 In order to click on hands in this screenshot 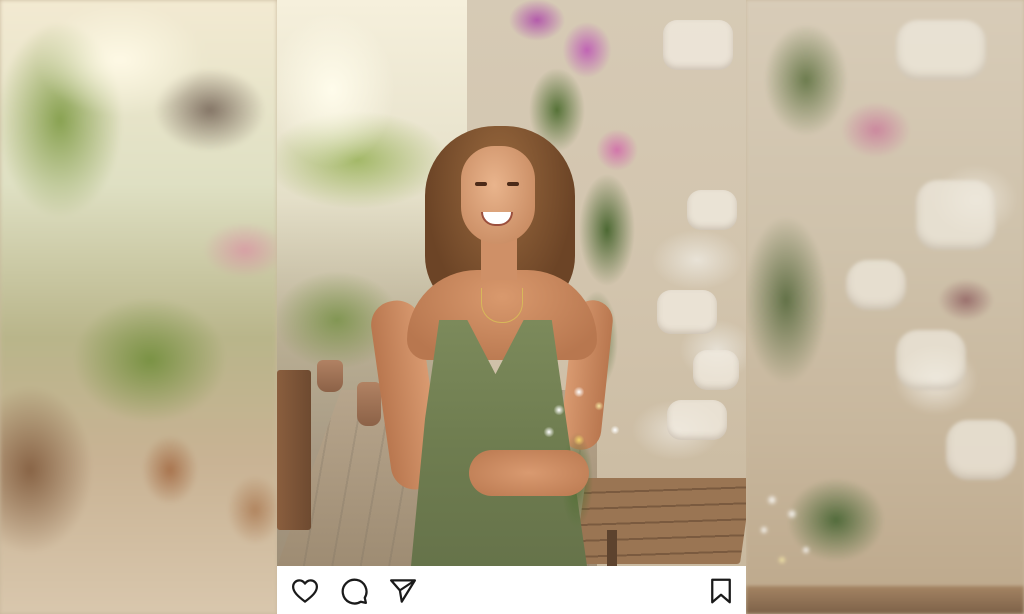, I will do `click(529, 473)`.